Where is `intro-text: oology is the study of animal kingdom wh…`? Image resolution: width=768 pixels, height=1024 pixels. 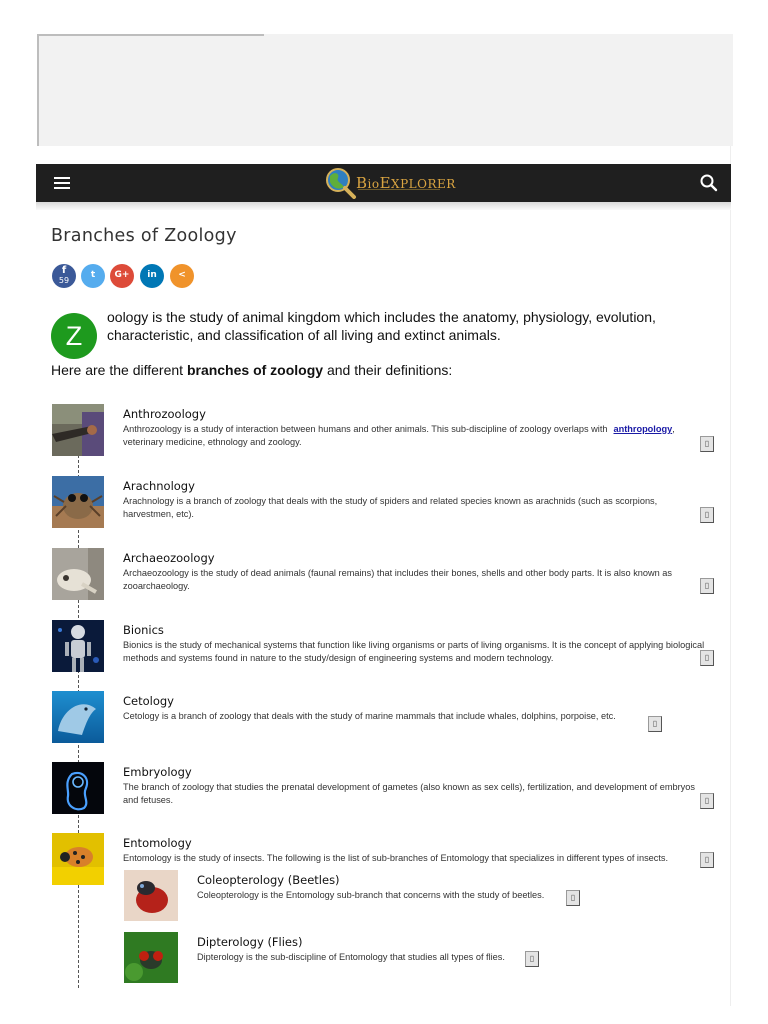
intro-text: oology is the study of animal kingdom wh… is located at coordinates (381, 326).